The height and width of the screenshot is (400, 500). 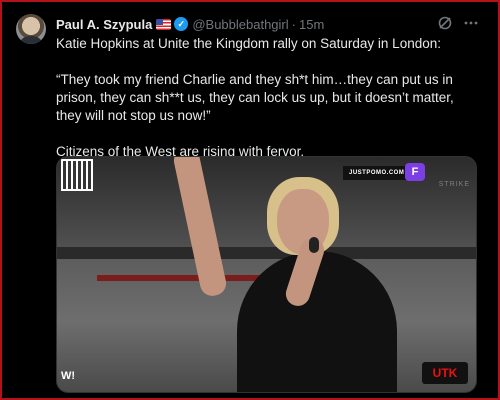 I want to click on tweet-header: Paul A. Szypula ✓ @Bubblebathgirl · 15m, so click(x=190, y=24).